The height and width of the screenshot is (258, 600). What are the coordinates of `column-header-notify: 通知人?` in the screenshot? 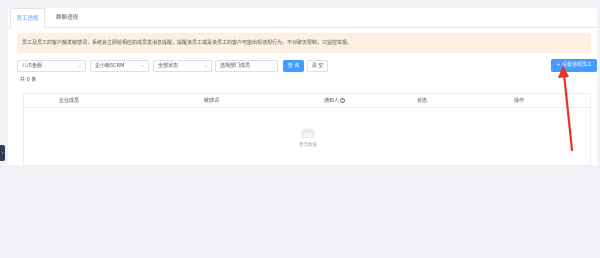 It's located at (335, 101).